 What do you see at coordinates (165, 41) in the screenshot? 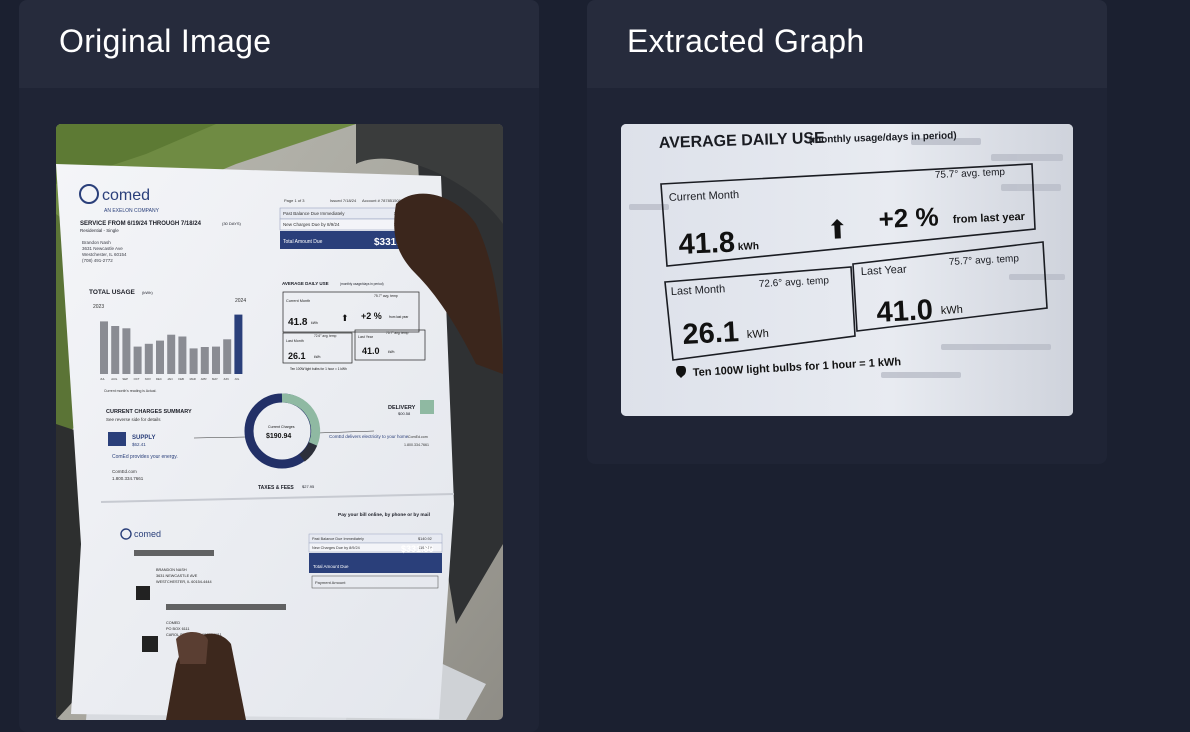
I see `original-image-title: Original Image` at bounding box center [165, 41].